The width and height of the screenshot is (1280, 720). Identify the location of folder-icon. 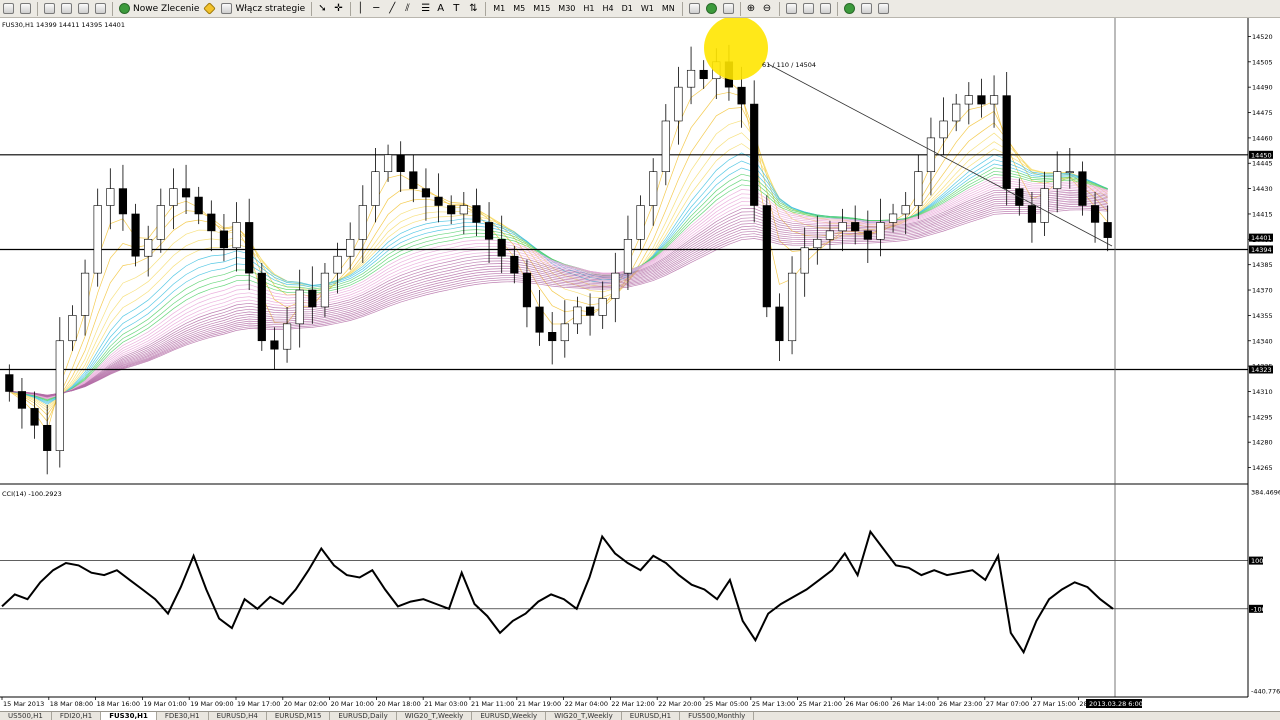
(83, 9).